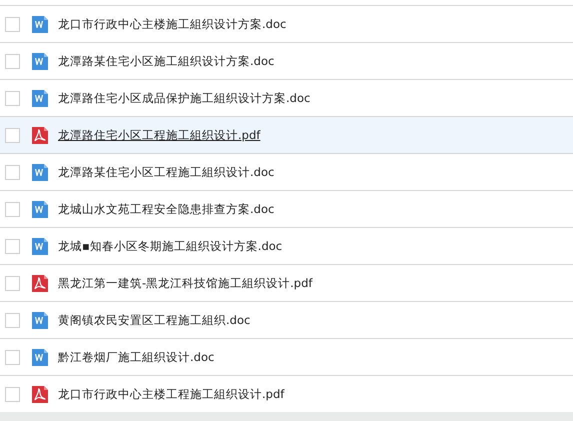 Image resolution: width=573 pixels, height=421 pixels. What do you see at coordinates (166, 61) in the screenshot?
I see `file-name-link: 龙潭路某住宅小区施工組织设计方案.doc` at bounding box center [166, 61].